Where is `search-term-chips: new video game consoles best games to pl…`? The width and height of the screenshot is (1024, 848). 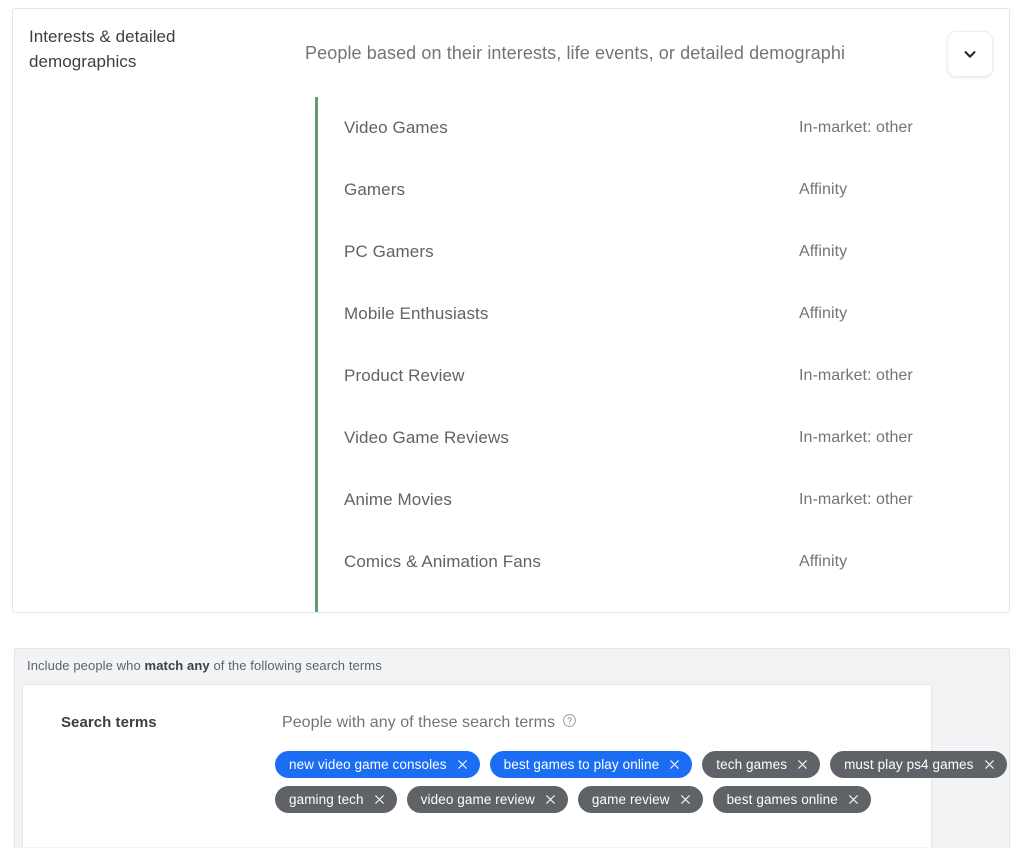 search-term-chips: new video game consoles best games to pl… is located at coordinates (649, 786).